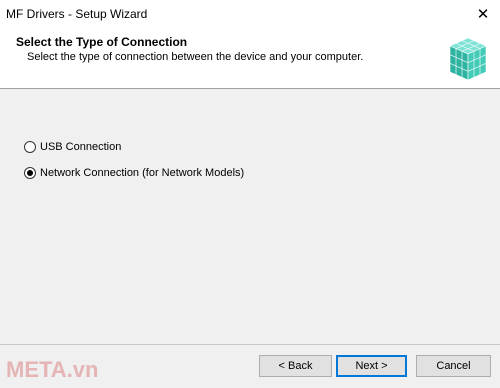 The image size is (500, 388). Describe the element at coordinates (142, 173) in the screenshot. I see `network-connection-label: Network Connection (for Network Models)` at that location.